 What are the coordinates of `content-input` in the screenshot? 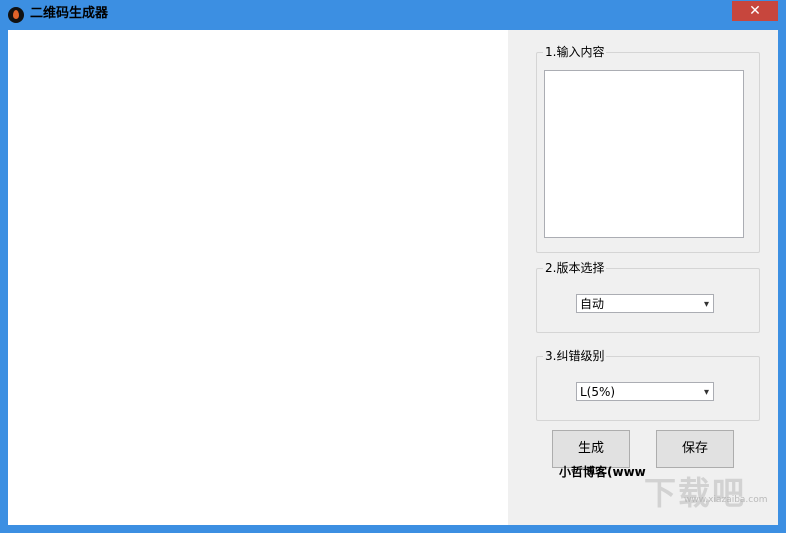 It's located at (644, 154).